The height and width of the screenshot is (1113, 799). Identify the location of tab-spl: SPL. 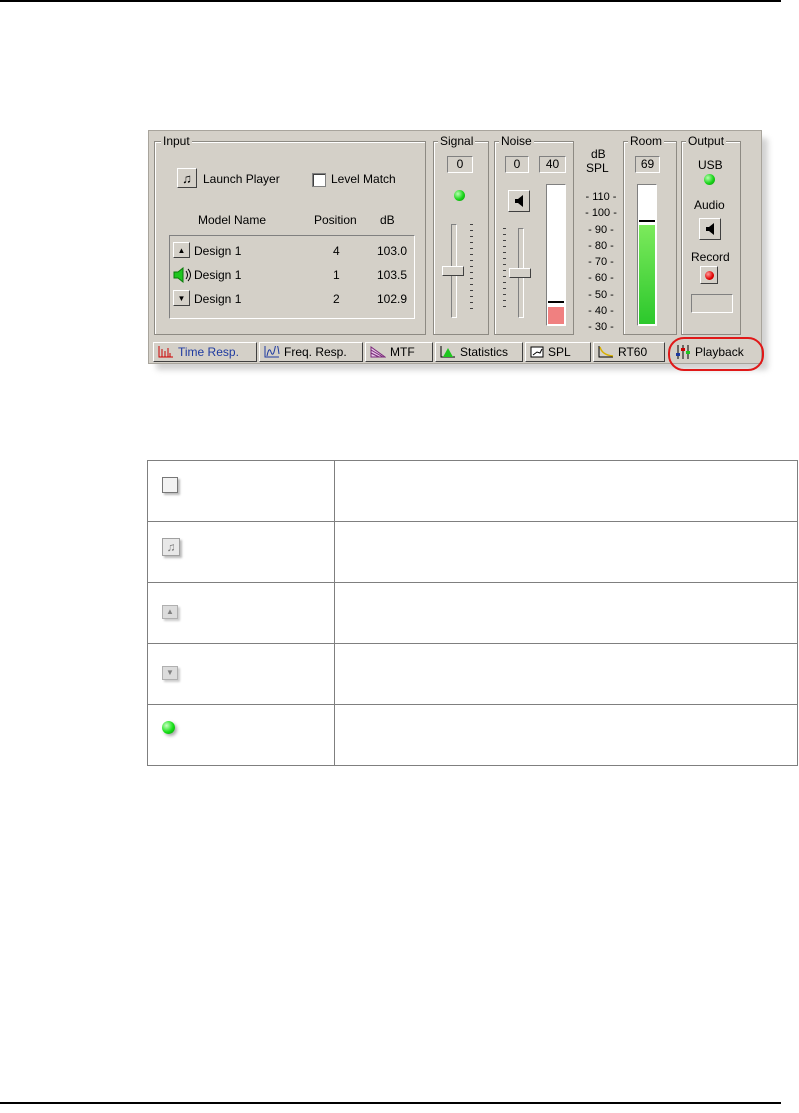
(558, 352).